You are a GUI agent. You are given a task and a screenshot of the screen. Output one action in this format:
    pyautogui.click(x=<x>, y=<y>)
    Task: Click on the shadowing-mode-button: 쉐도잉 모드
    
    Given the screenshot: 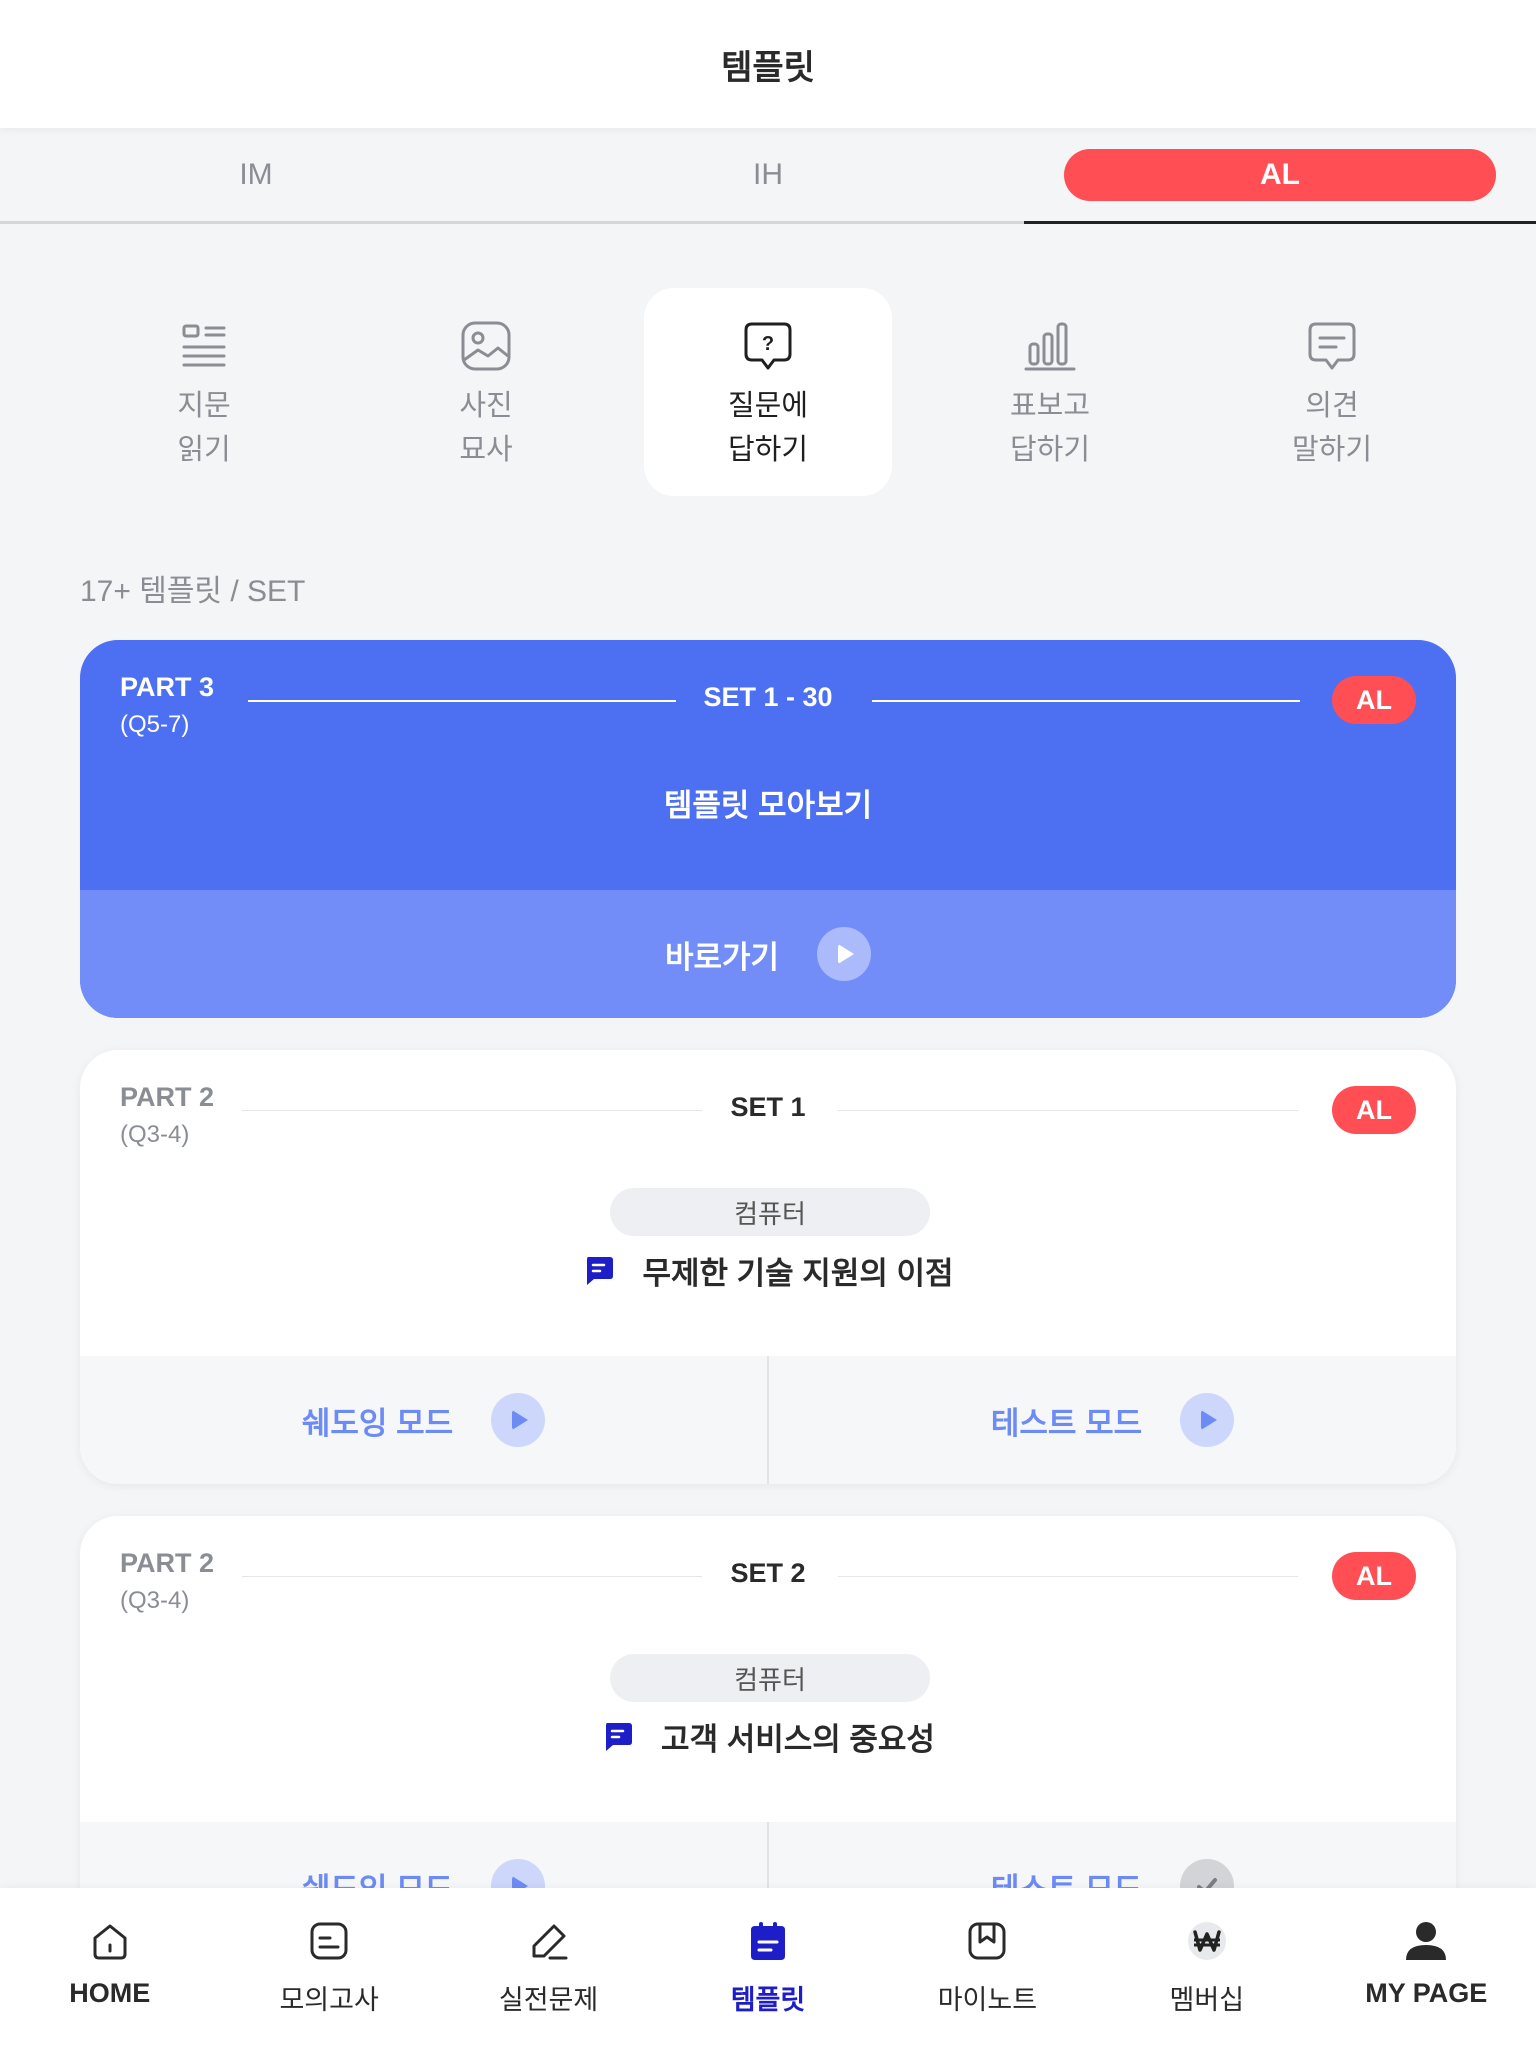 What is the action you would take?
    pyautogui.click(x=423, y=1420)
    